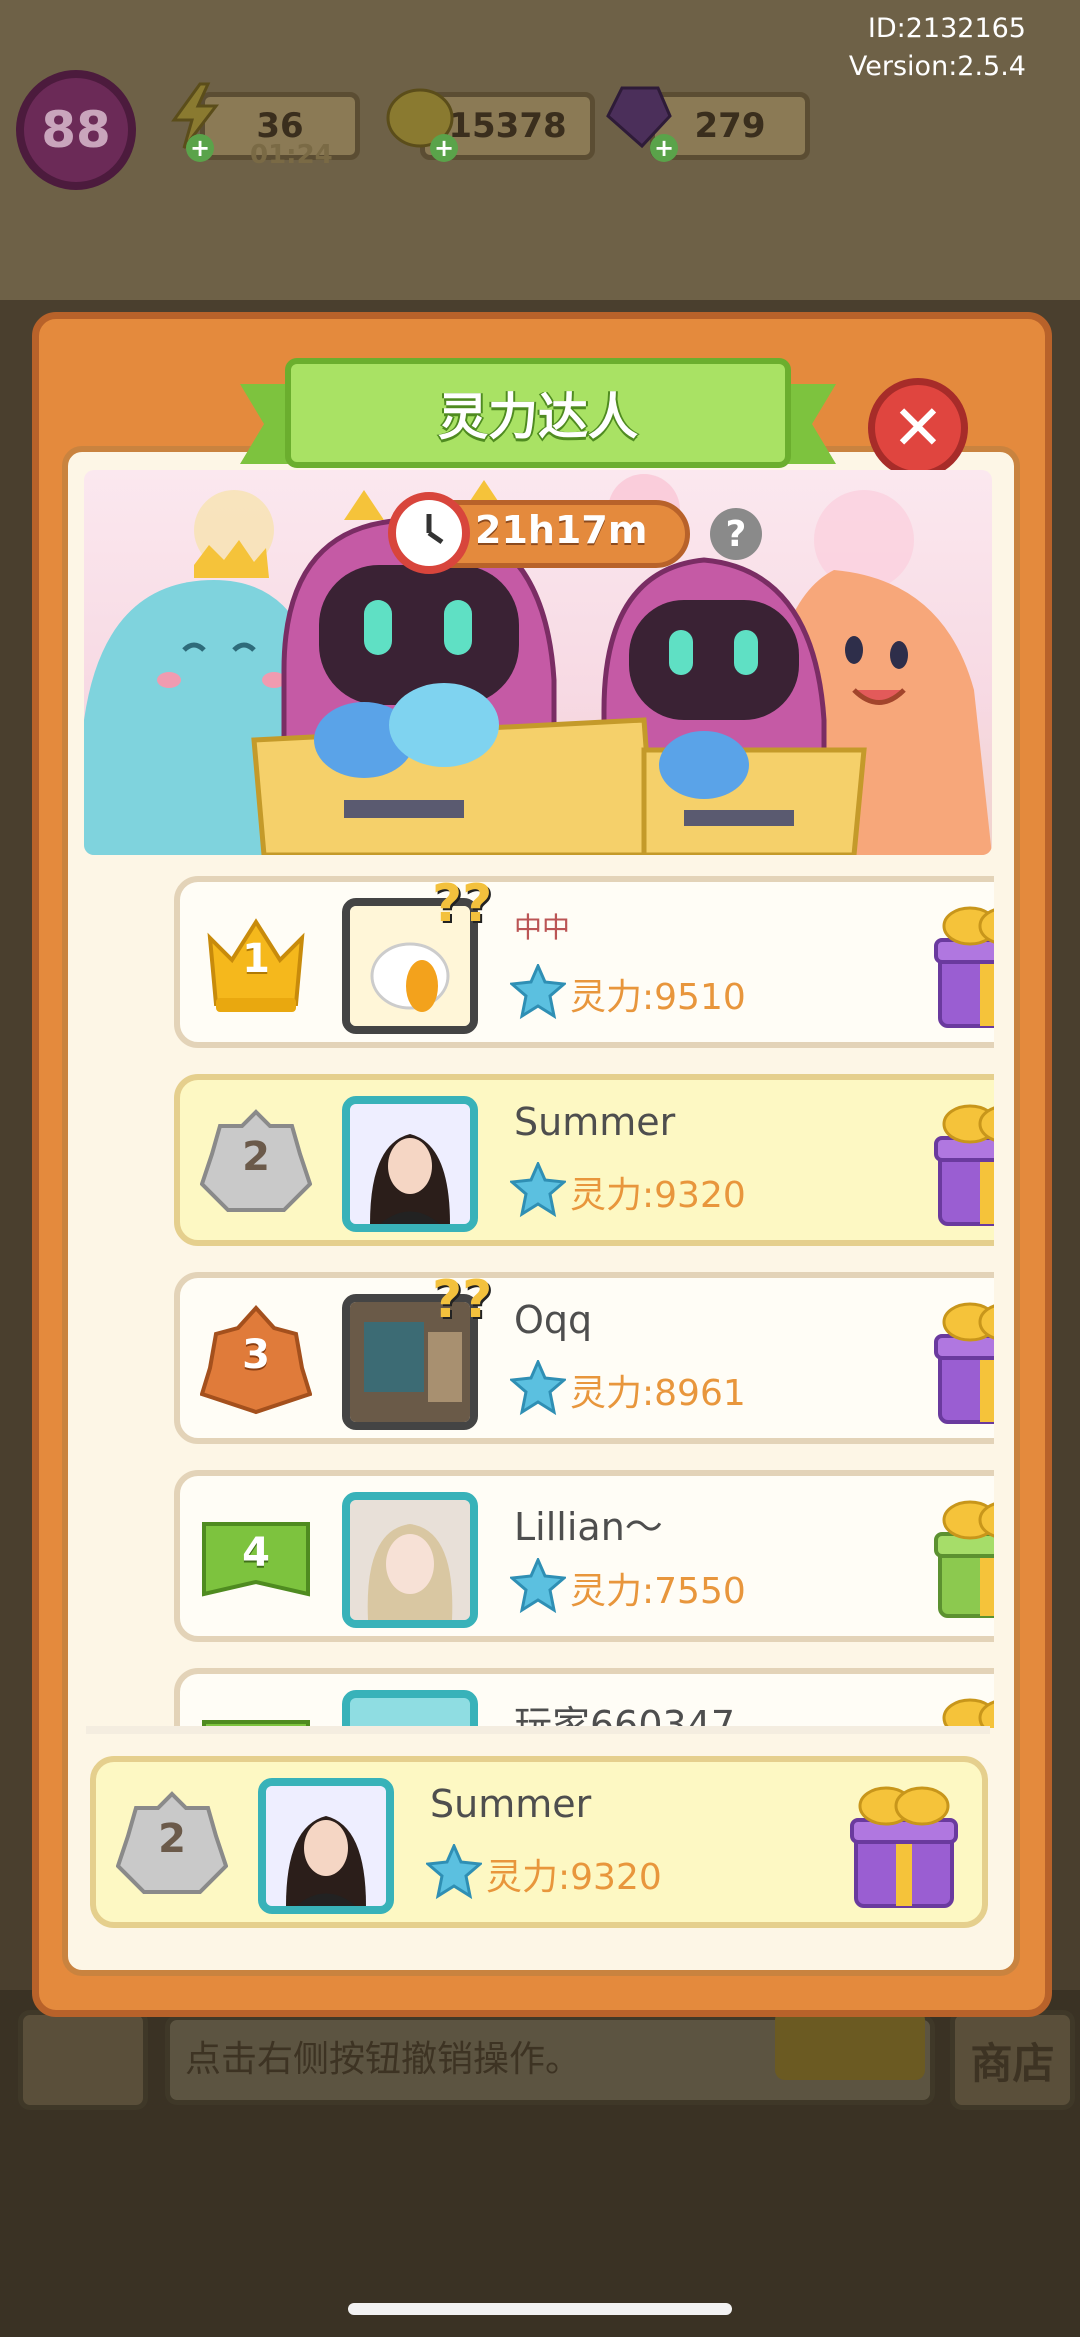 The image size is (1080, 2337). I want to click on player-name: Lillian～, so click(588, 1527).